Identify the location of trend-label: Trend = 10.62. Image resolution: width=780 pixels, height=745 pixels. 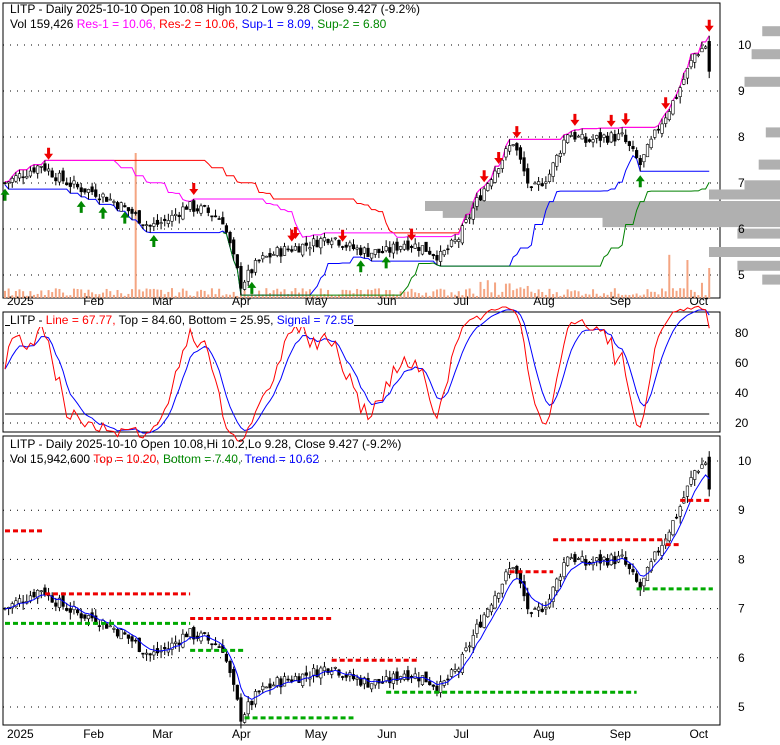
(282, 459).